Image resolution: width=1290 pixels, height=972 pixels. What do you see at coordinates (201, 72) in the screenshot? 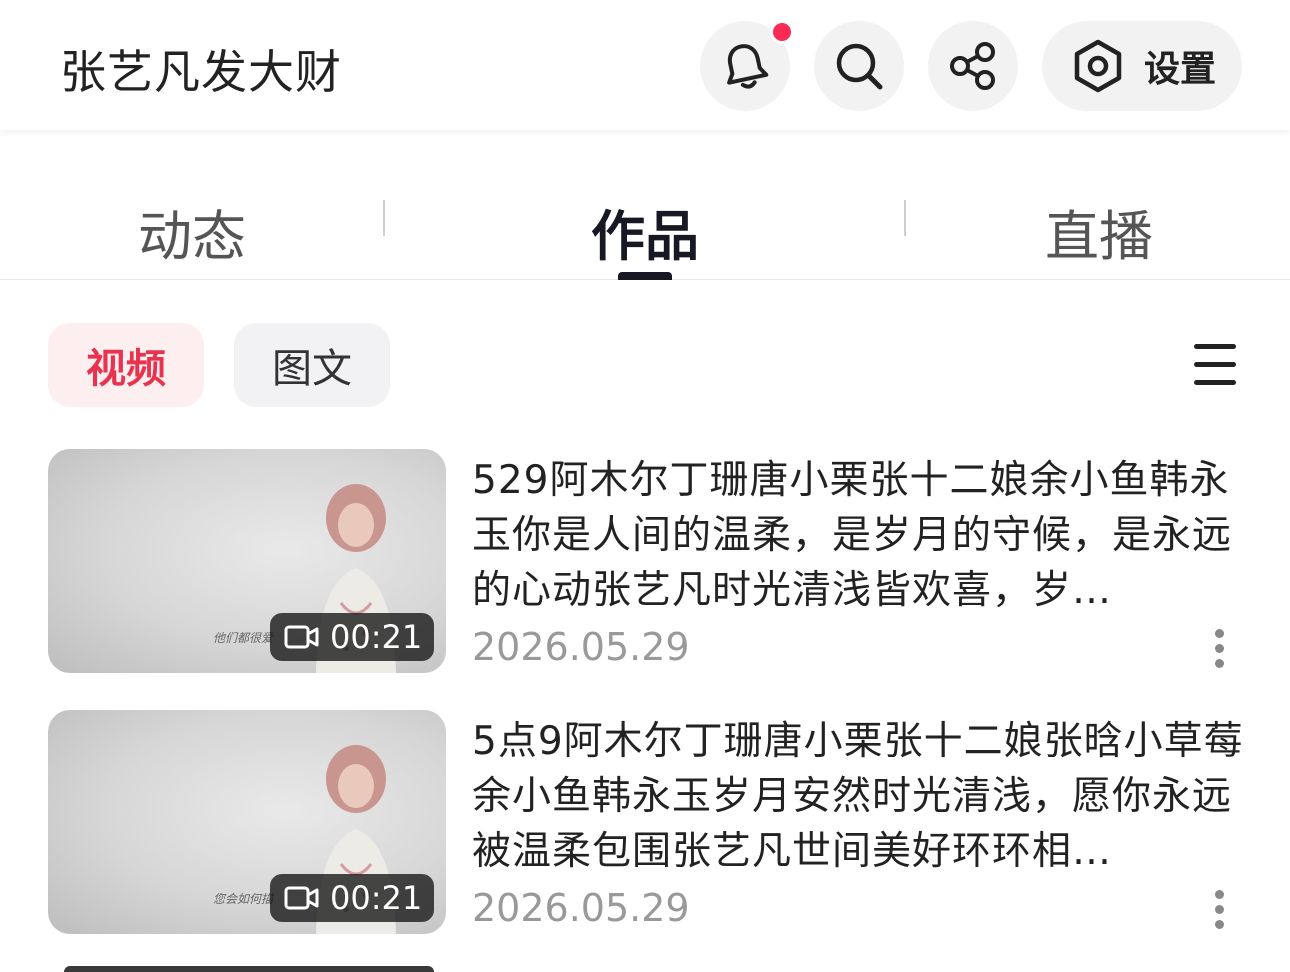
I see `account-title: 张艺凡发大财` at bounding box center [201, 72].